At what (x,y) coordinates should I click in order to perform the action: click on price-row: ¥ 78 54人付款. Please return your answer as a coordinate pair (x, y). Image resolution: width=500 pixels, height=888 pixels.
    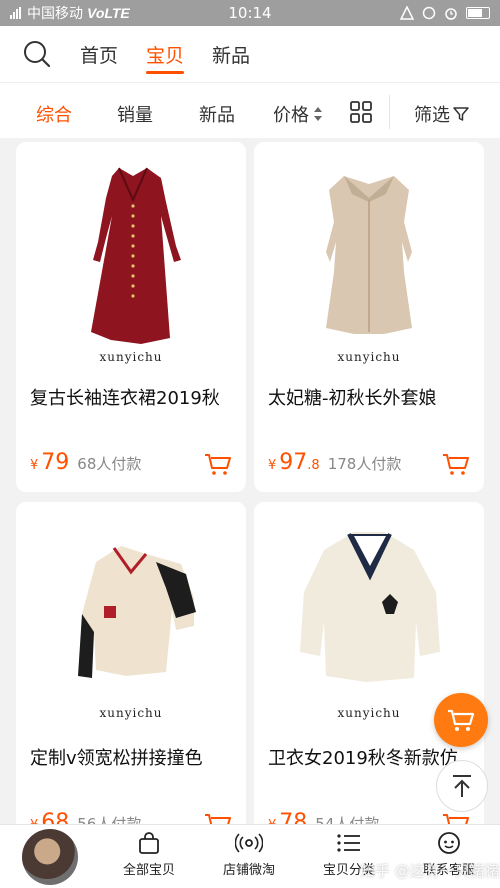
    Looking at the image, I should click on (323, 817).